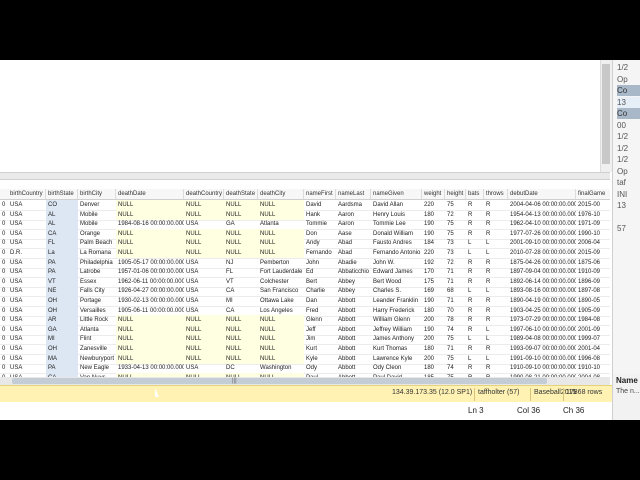 This screenshot has width=640, height=480. What do you see at coordinates (455, 320) in the screenshot?
I see `grid-cell: 78` at bounding box center [455, 320].